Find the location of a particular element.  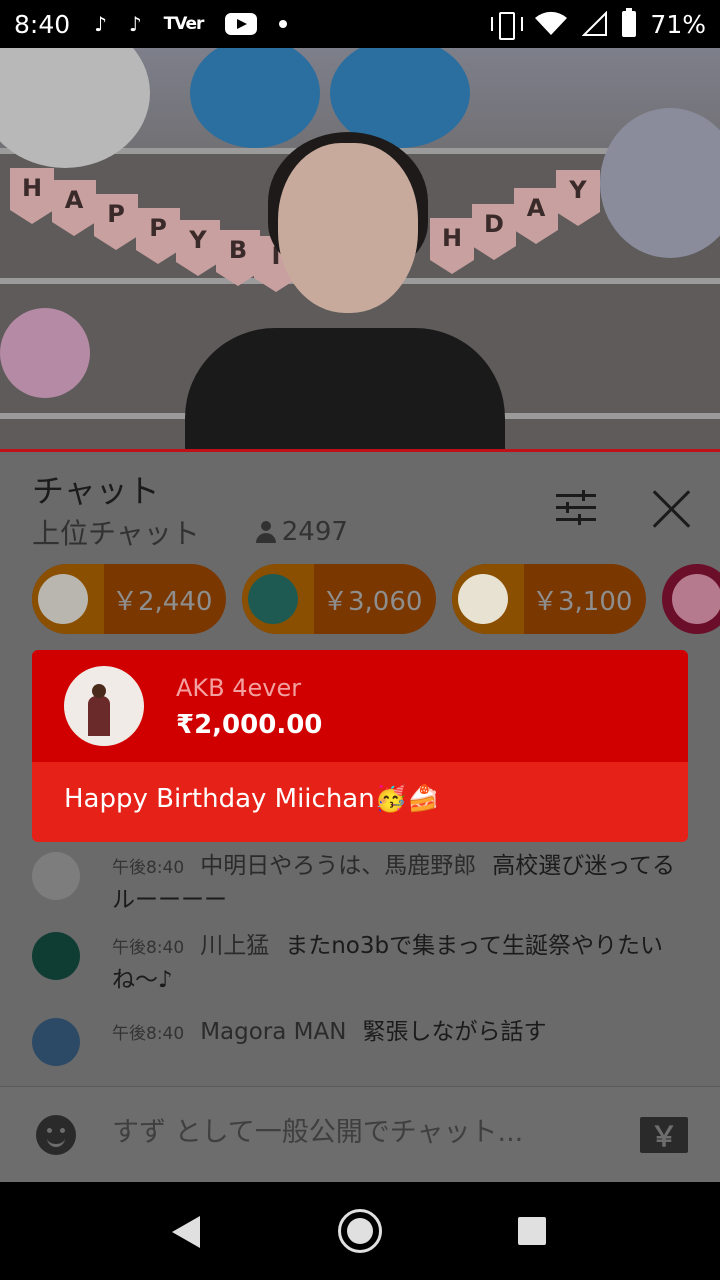

notification-icons: ♪ ♪ TVer is located at coordinates (191, 24).